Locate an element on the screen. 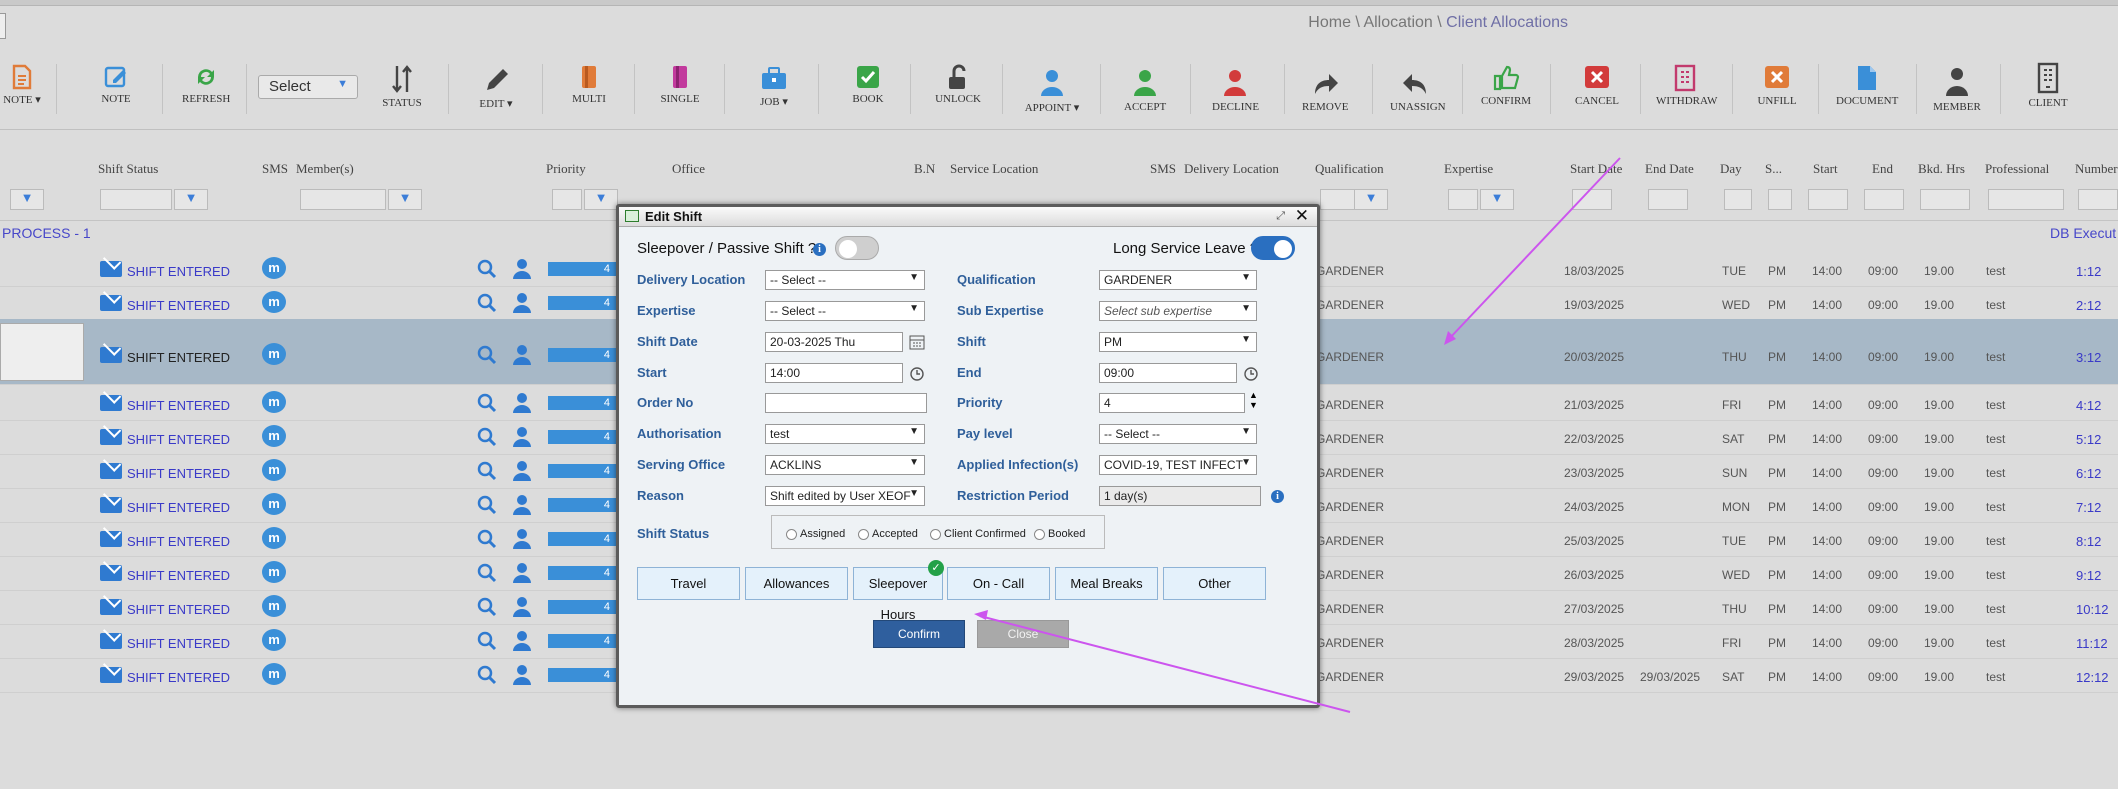 The height and width of the screenshot is (789, 2118). toolbar-remove-button: REMOVE is located at coordinates (1325, 99).